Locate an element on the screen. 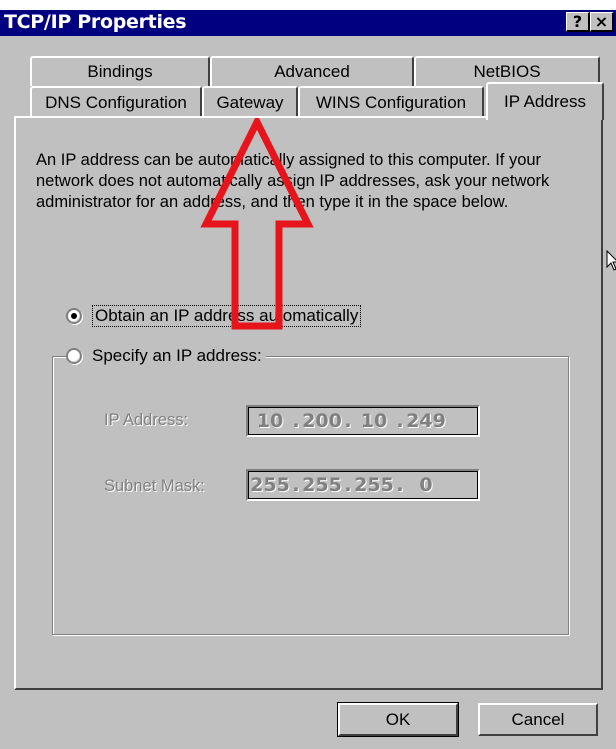 The image size is (616, 749). tab-advanced: Advanced is located at coordinates (312, 71).